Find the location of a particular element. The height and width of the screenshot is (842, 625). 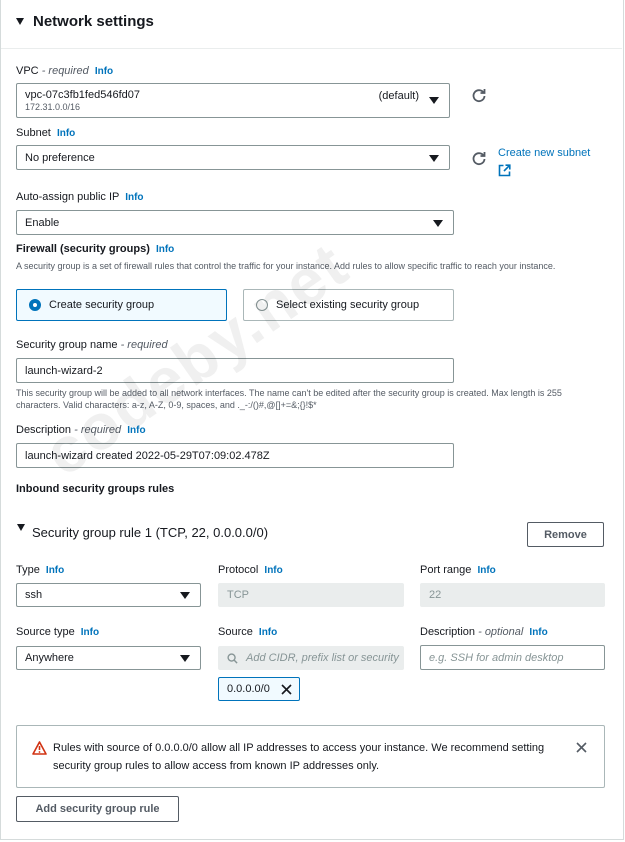

vpc-required: - required is located at coordinates (65, 71).